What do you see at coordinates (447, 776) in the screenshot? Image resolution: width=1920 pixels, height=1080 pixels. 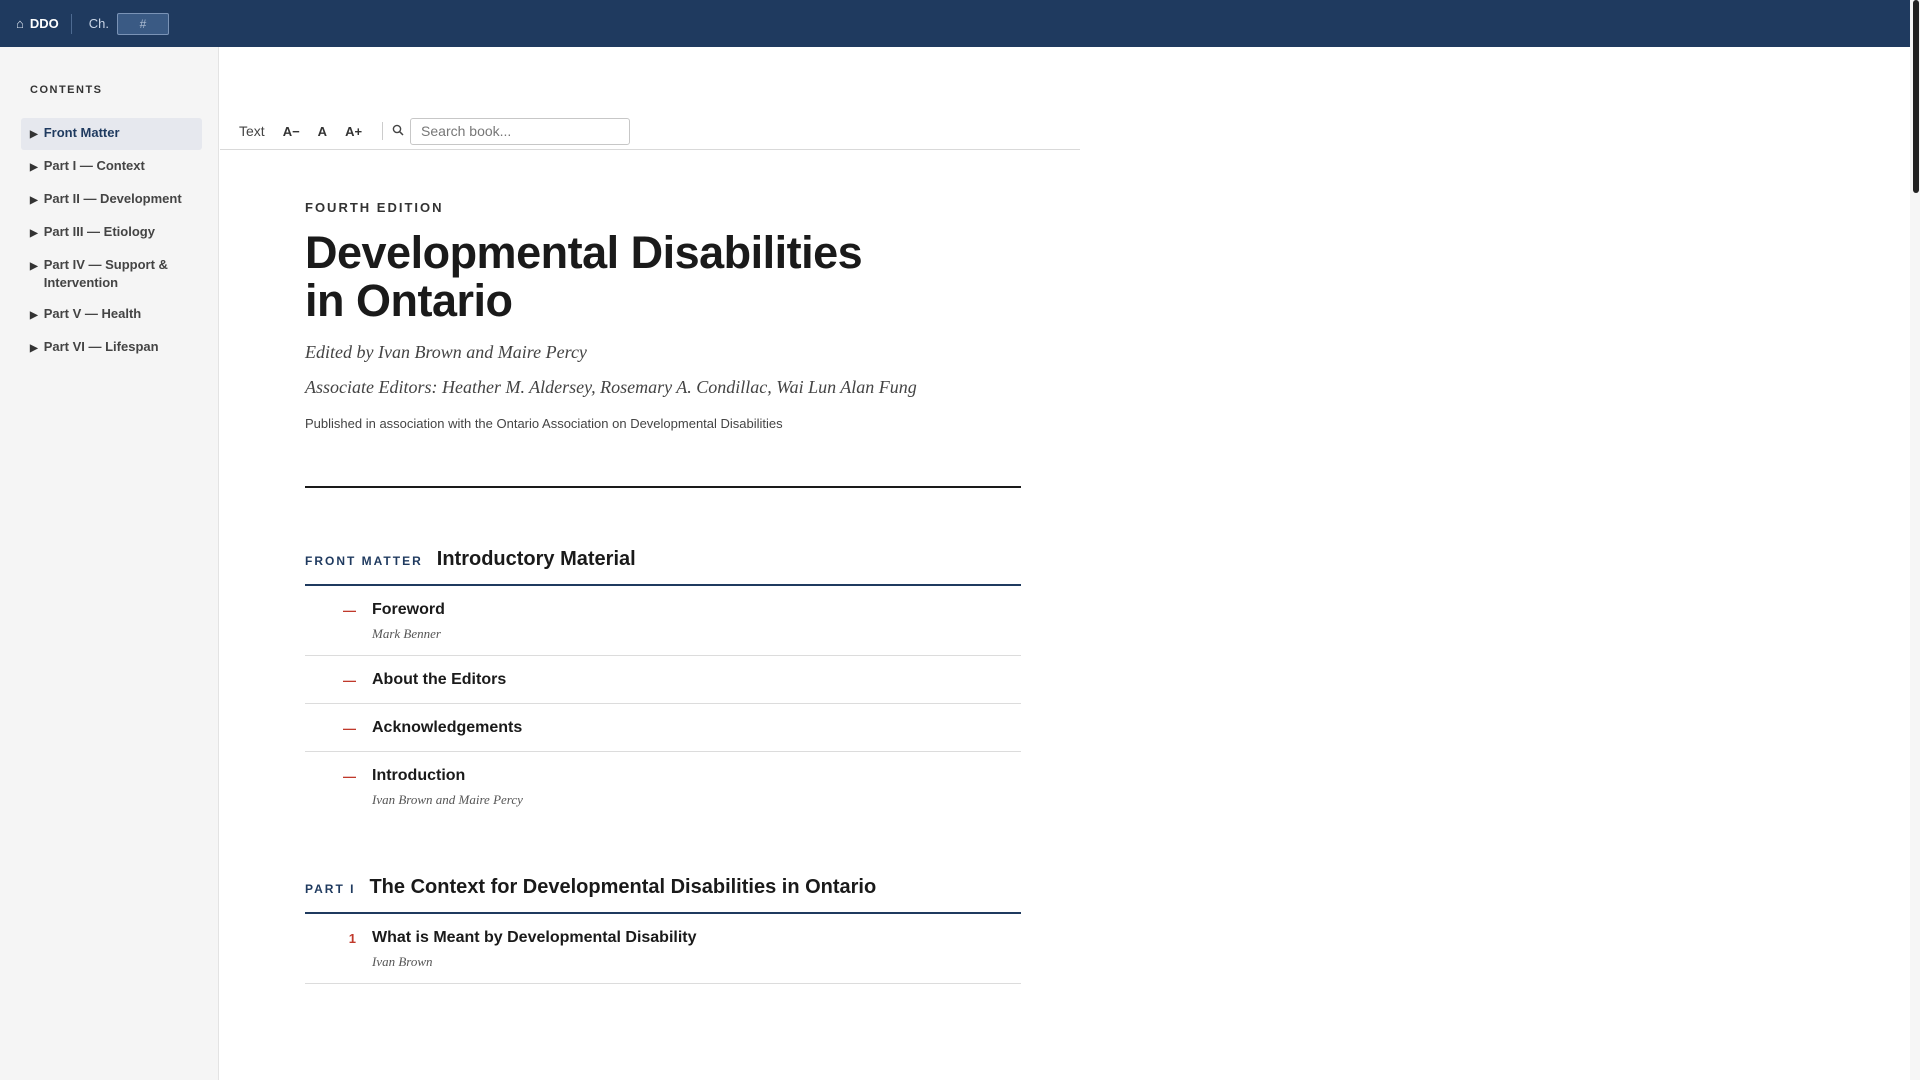 I see `entry-title: Introduction` at bounding box center [447, 776].